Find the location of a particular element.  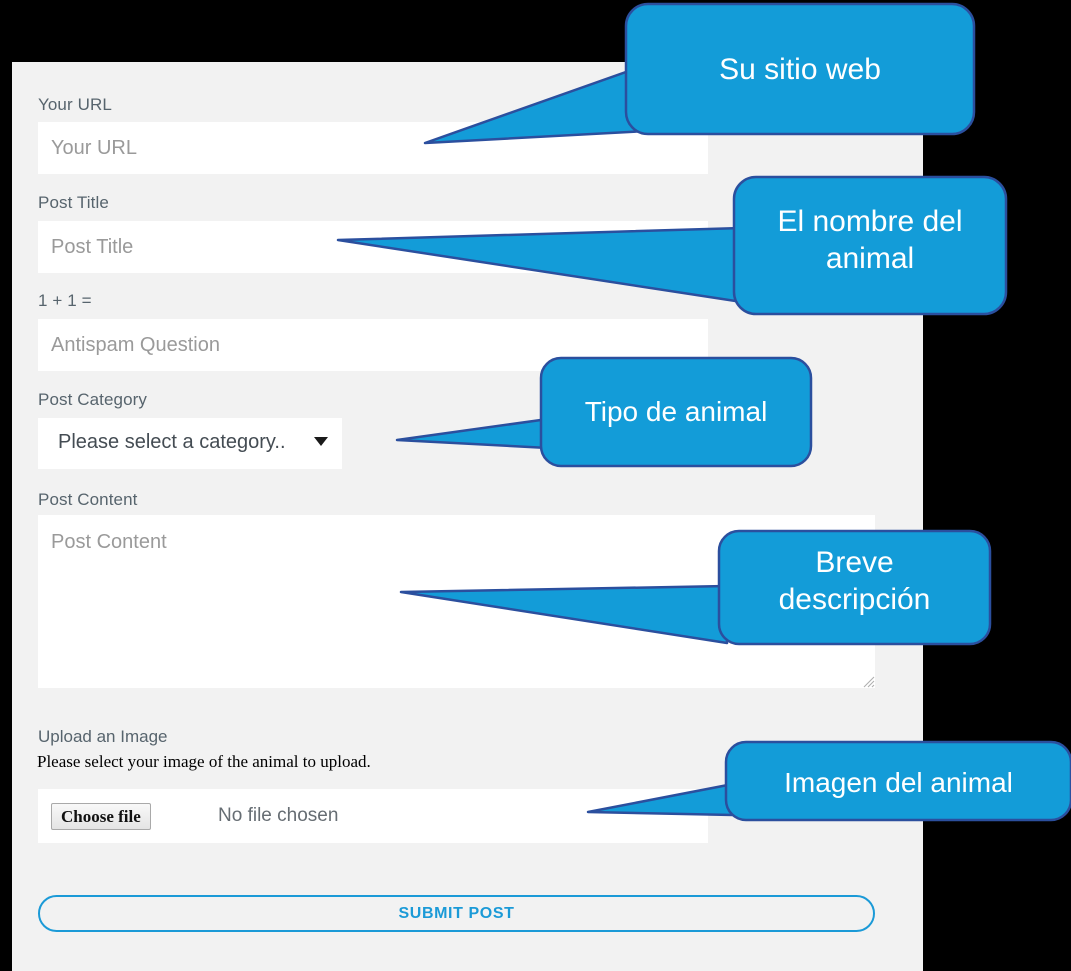

url-label: Your URL is located at coordinates (75, 104).